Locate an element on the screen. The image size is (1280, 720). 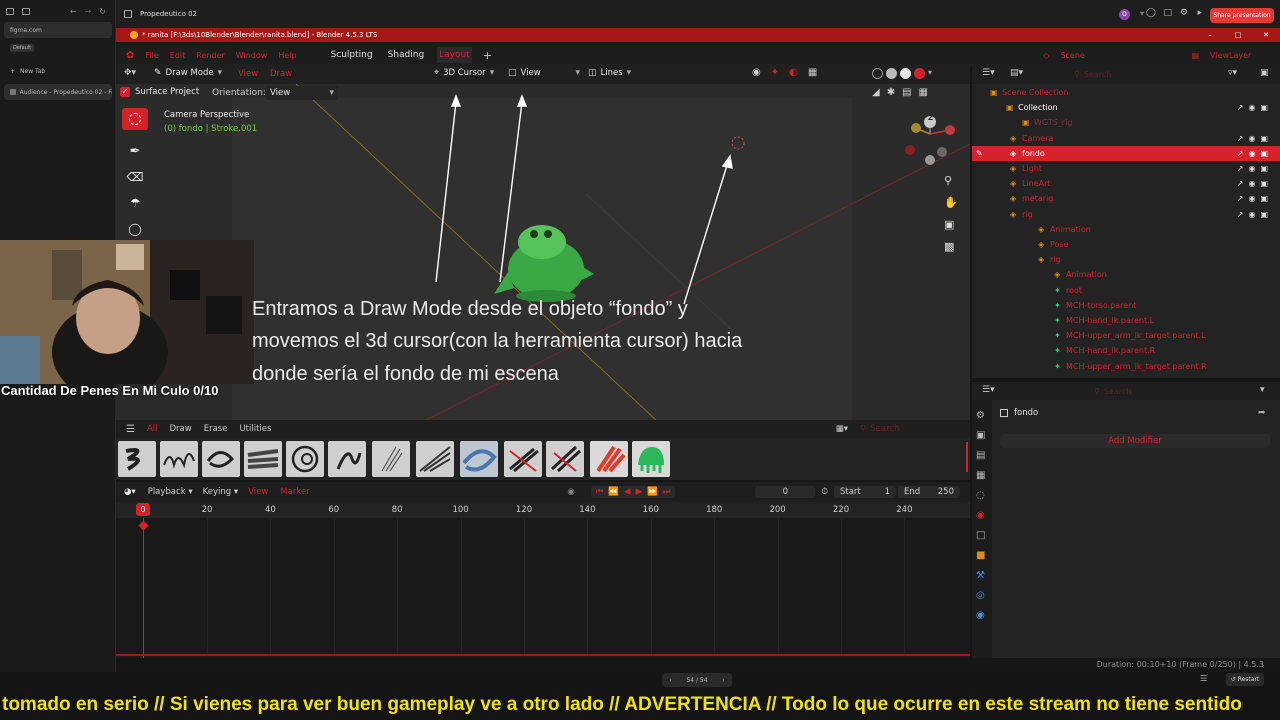
jump-end-icon: ⏭ is located at coordinates (667, 492).